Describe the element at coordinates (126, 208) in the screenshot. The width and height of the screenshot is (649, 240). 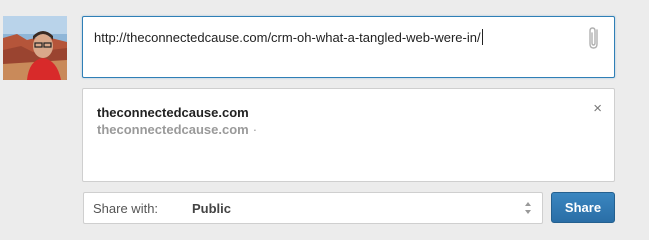
I see `share-with-label: Share with:` at that location.